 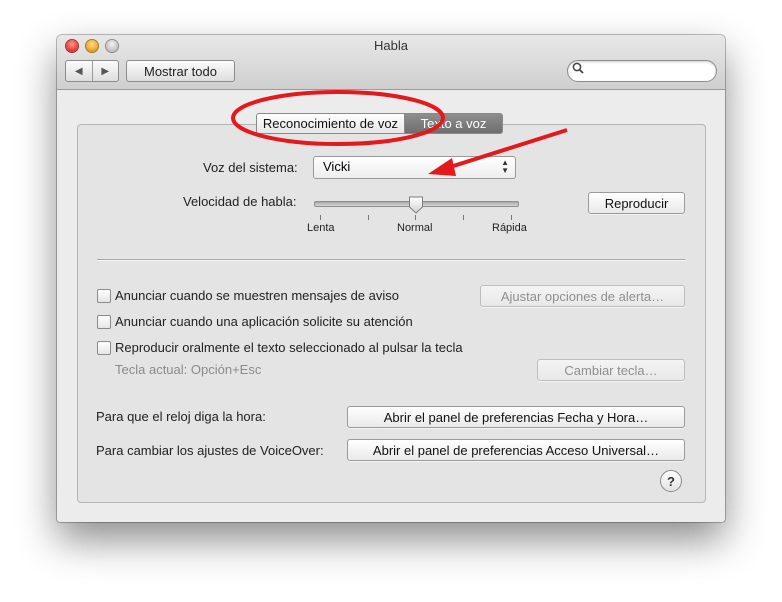 I want to click on back-arrow-icon: ◀, so click(x=78, y=71).